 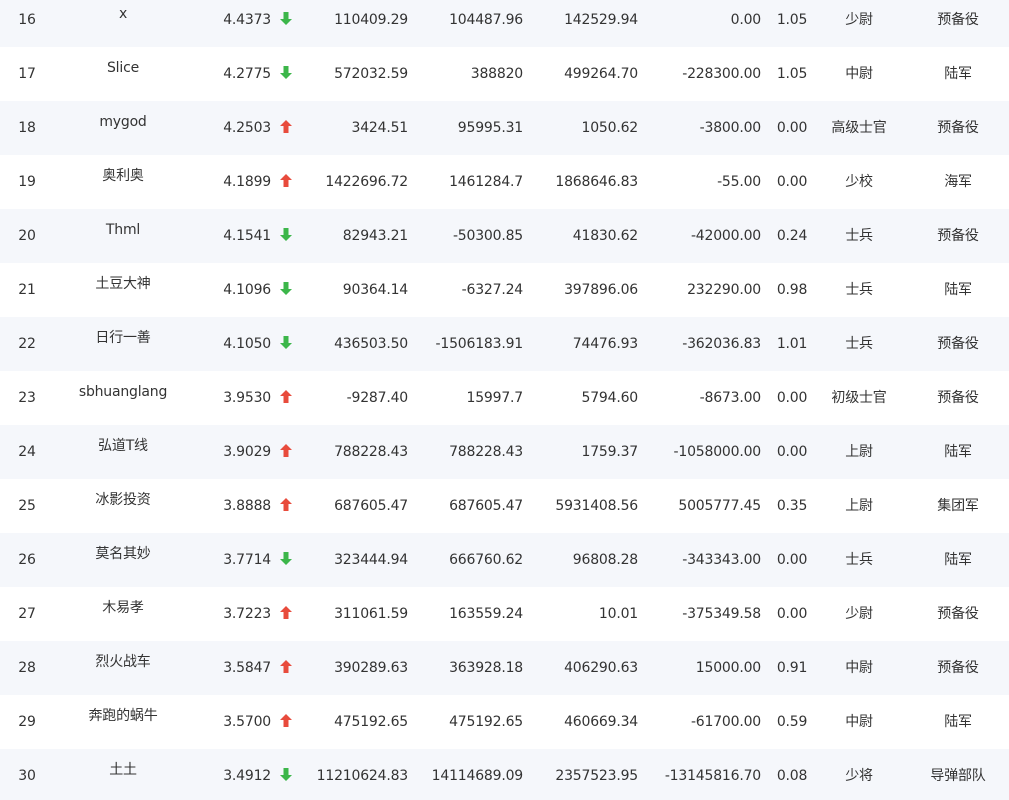 I want to click on military-rank-cell: 高级士官, so click(x=859, y=128).